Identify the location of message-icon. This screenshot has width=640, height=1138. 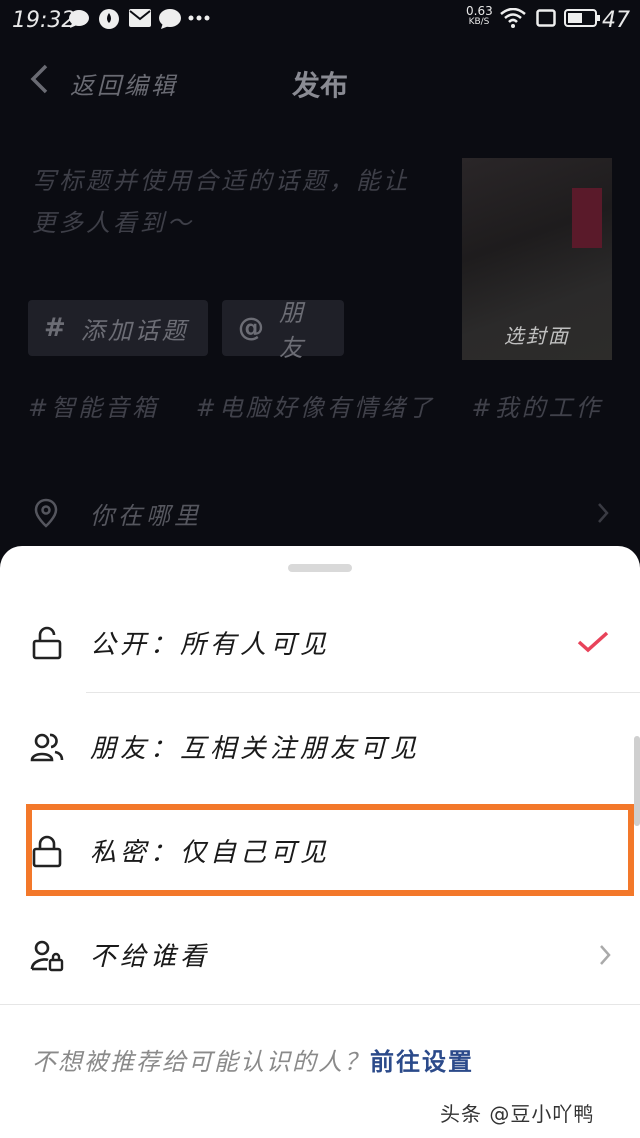
(170, 19).